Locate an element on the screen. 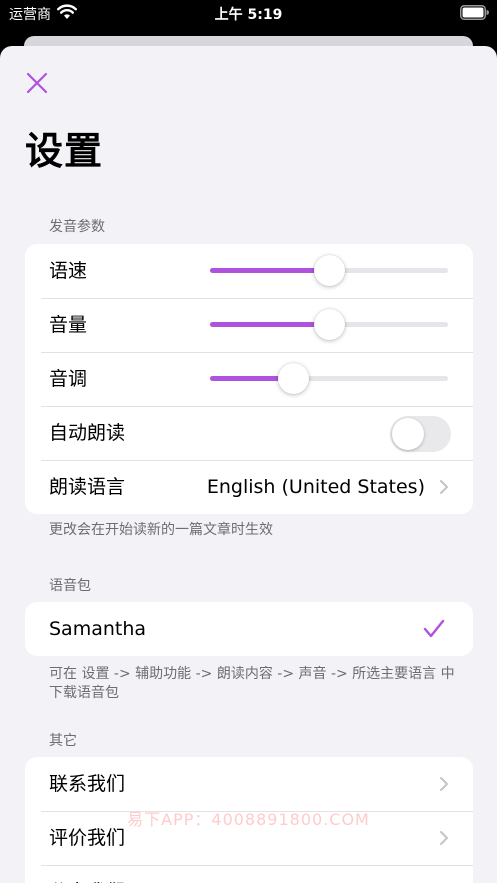 This screenshot has height=883, width=497. checkmark-icon is located at coordinates (434, 628).